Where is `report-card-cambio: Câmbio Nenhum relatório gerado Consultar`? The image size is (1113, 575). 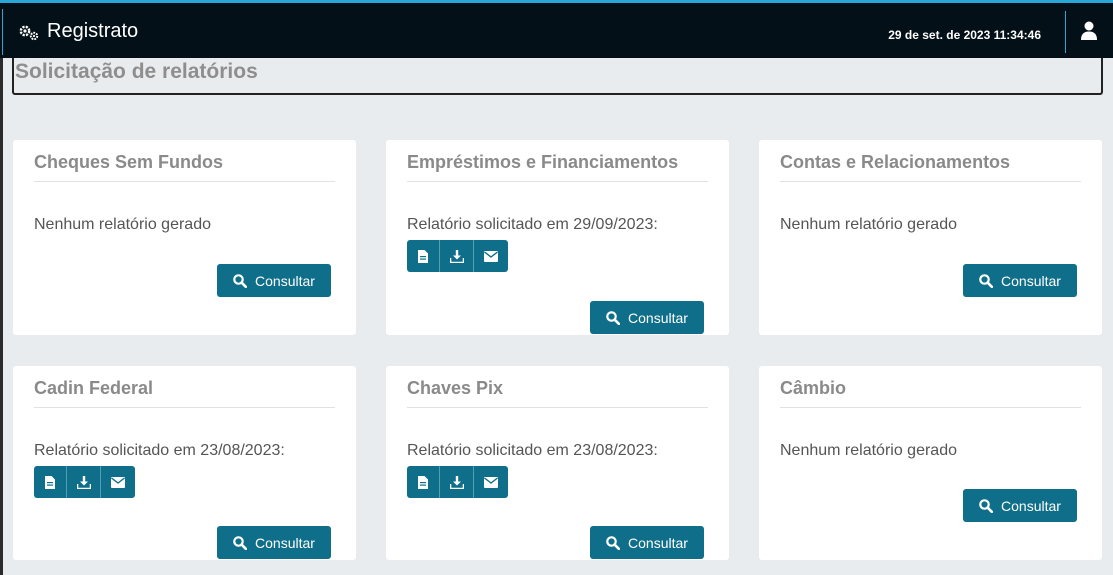 report-card-cambio: Câmbio Nenhum relatório gerado Consultar is located at coordinates (930, 463).